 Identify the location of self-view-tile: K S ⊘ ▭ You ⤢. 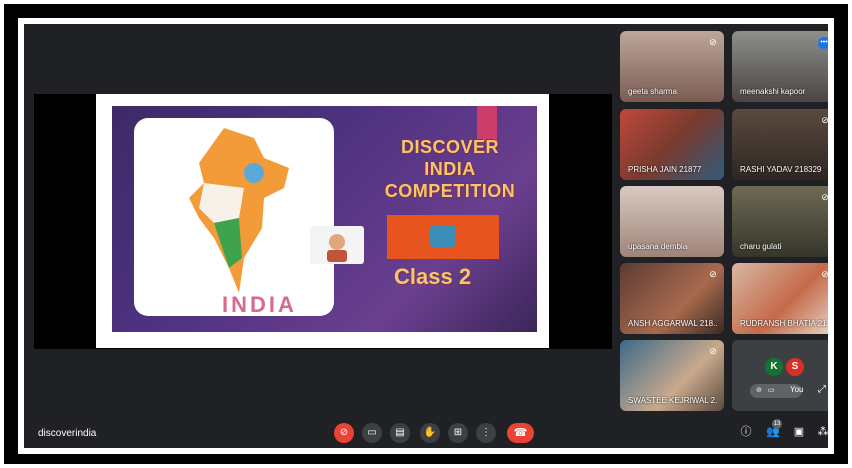
(780, 375).